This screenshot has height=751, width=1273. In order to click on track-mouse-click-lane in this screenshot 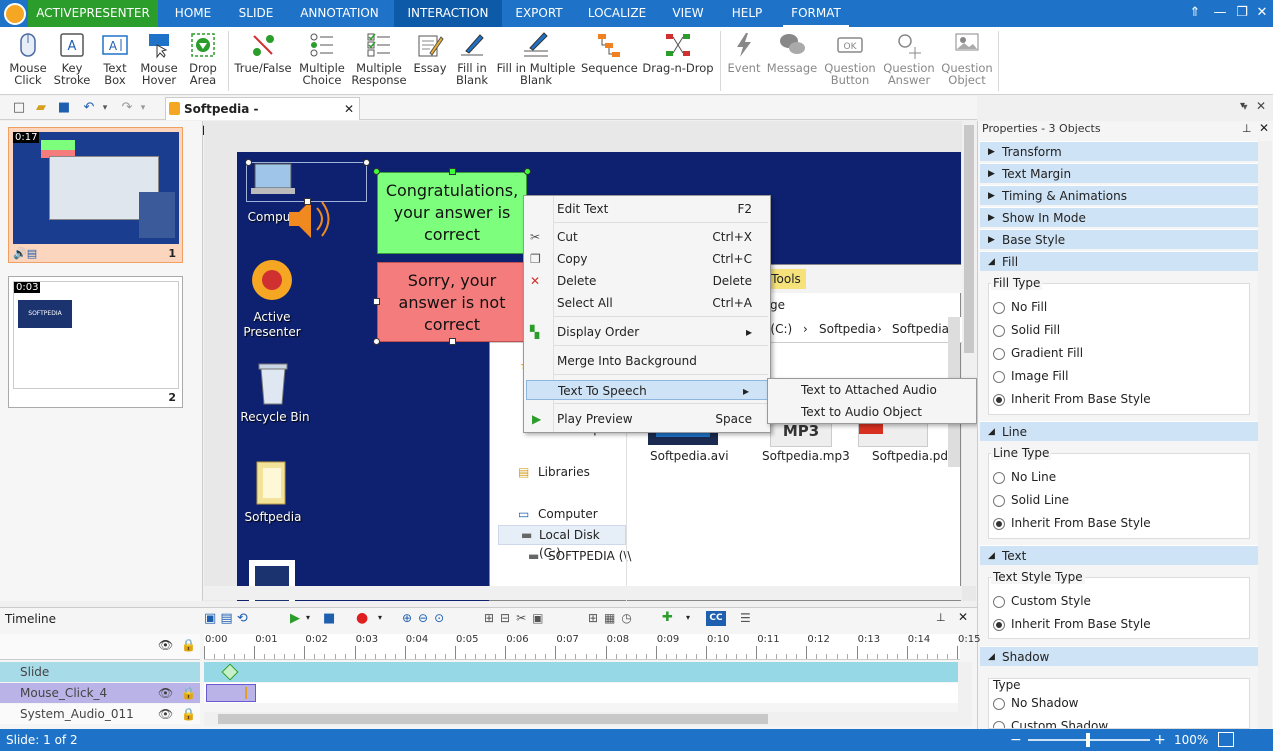, I will do `click(581, 693)`.